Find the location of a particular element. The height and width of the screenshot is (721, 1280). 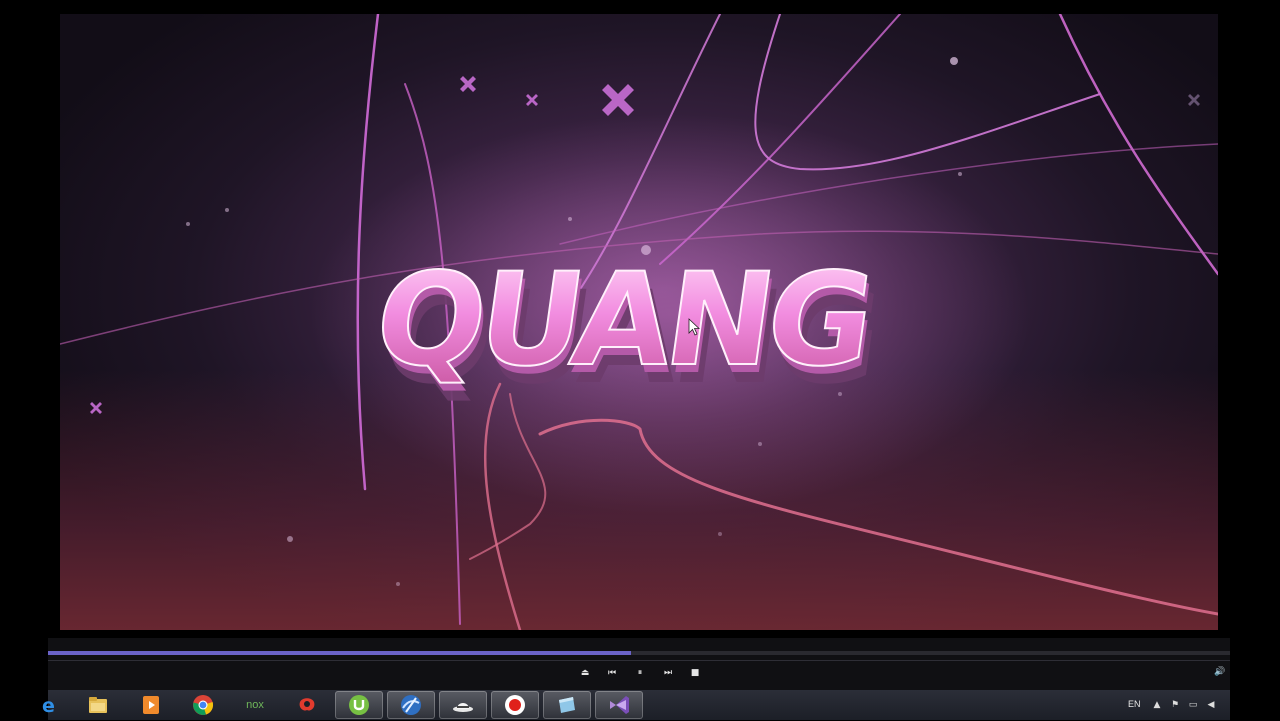

taskbar-app-window is located at coordinates (567, 705).